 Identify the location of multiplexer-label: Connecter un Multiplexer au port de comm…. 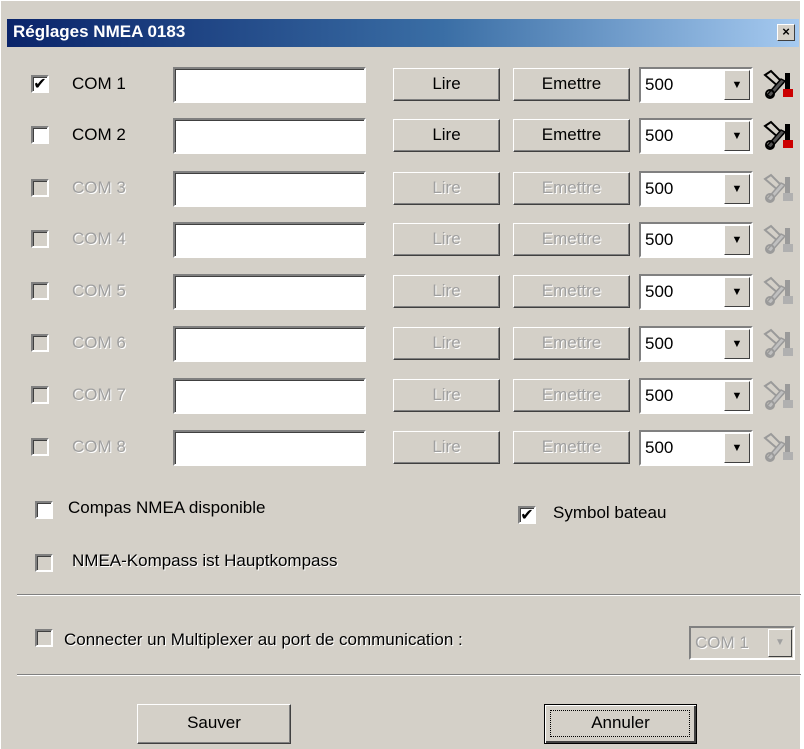
(263, 639).